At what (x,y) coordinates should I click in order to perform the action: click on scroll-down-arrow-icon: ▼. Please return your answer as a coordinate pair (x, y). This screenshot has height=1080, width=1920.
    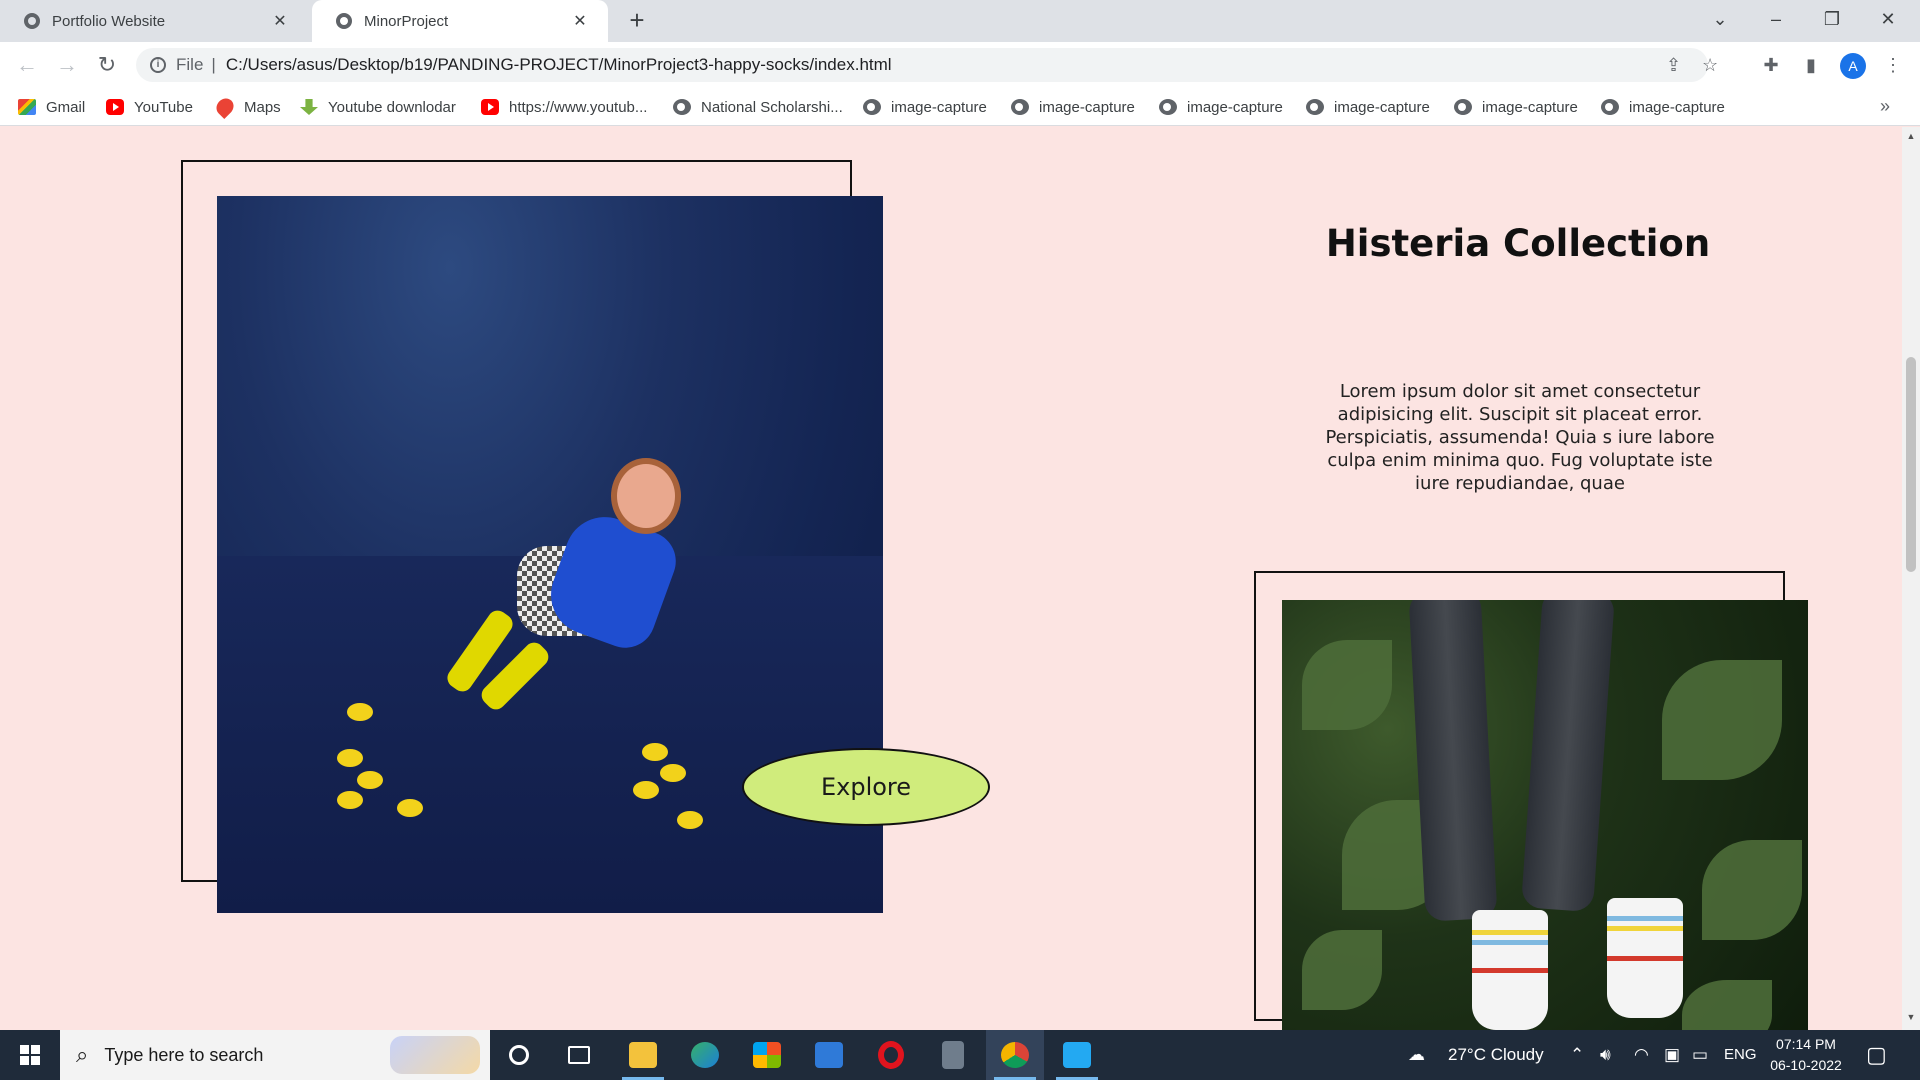
    Looking at the image, I should click on (1911, 1017).